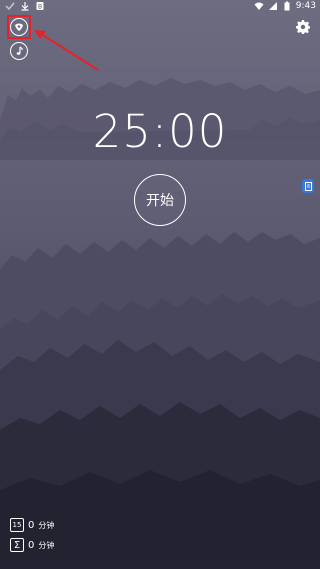 The height and width of the screenshot is (569, 320). I want to click on annotation-highlight-box, so click(19, 27).